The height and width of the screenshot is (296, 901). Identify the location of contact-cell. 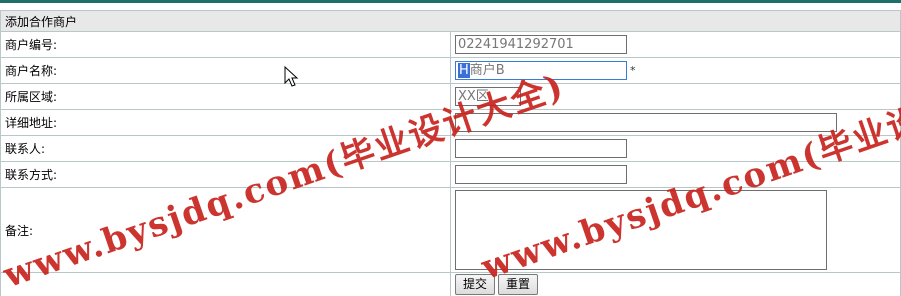
(675, 148).